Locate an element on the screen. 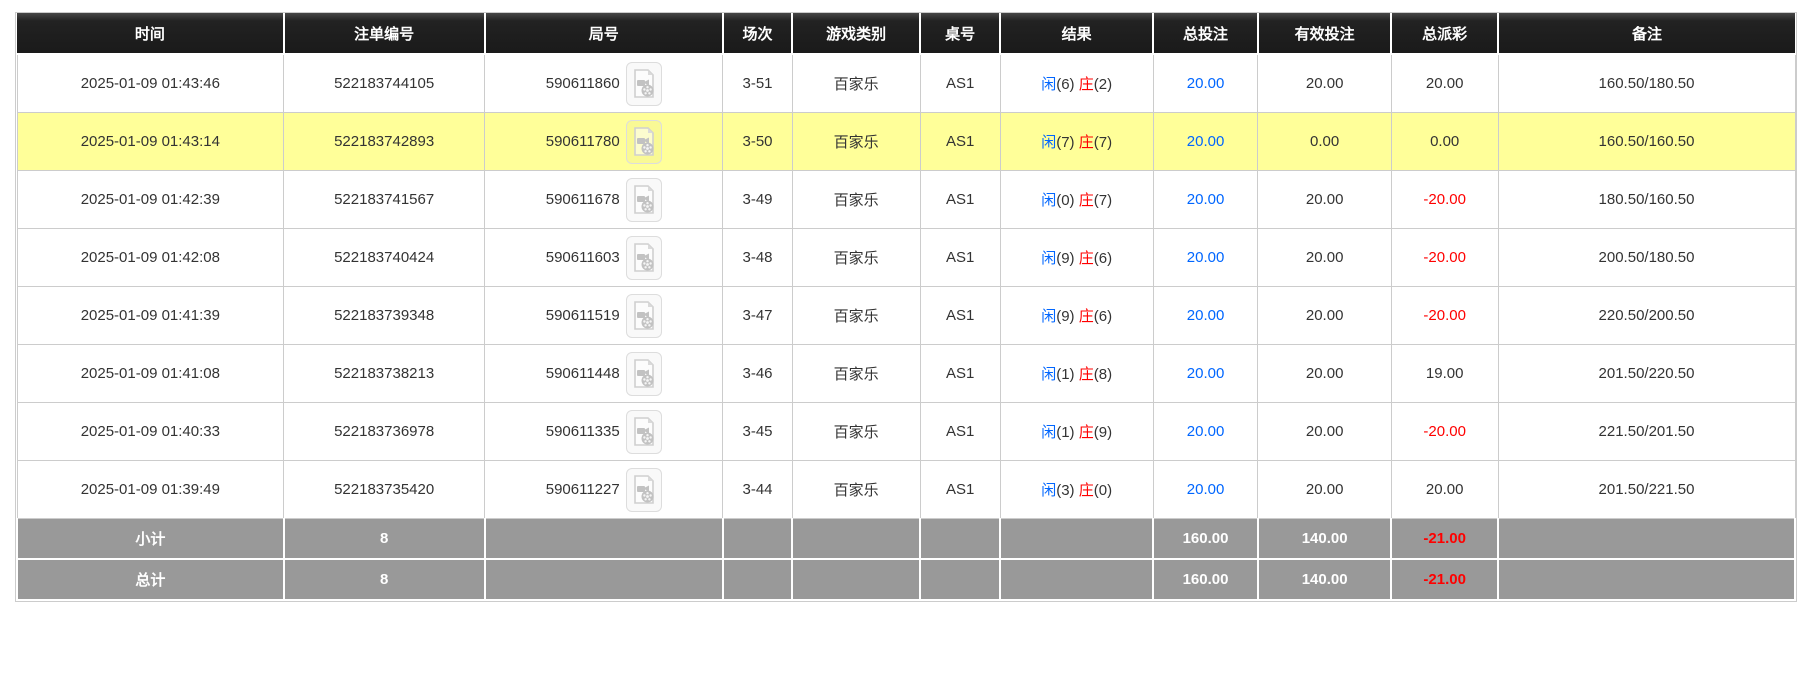 The image size is (1812, 689). cell-session: 3-48 is located at coordinates (757, 257).